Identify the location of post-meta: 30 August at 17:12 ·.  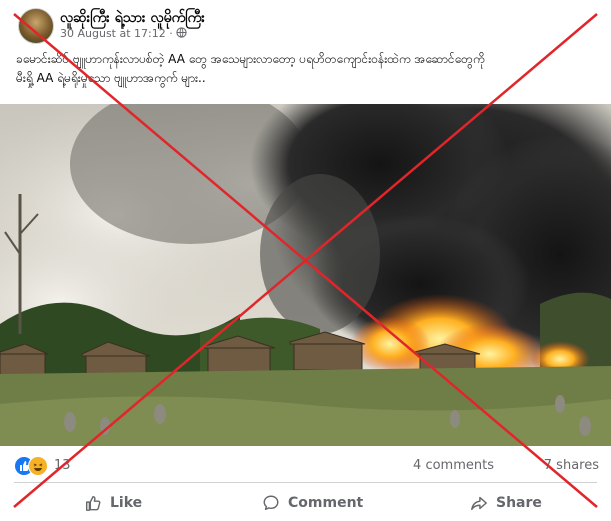
(123, 33).